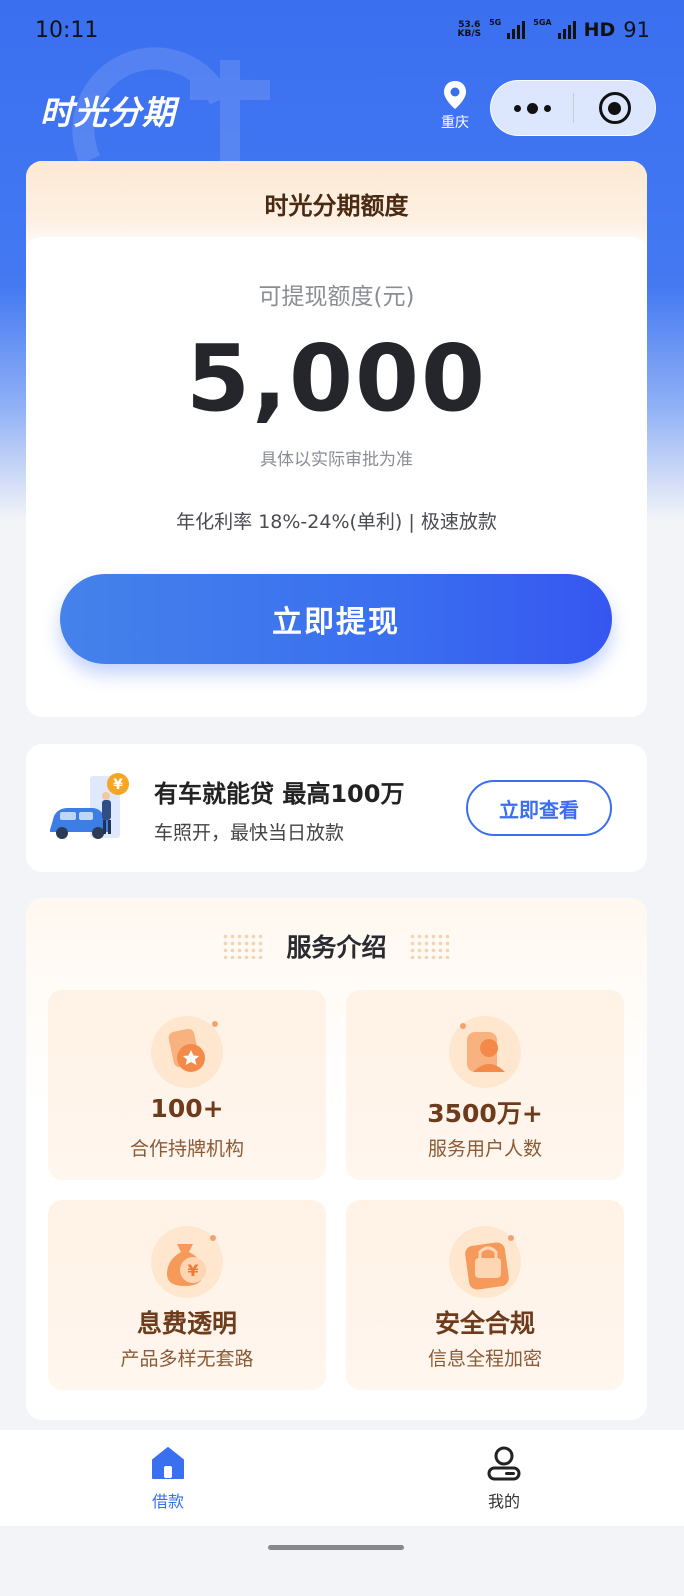 This screenshot has width=684, height=1596. What do you see at coordinates (243, 946) in the screenshot?
I see `decor-dots-left` at bounding box center [243, 946].